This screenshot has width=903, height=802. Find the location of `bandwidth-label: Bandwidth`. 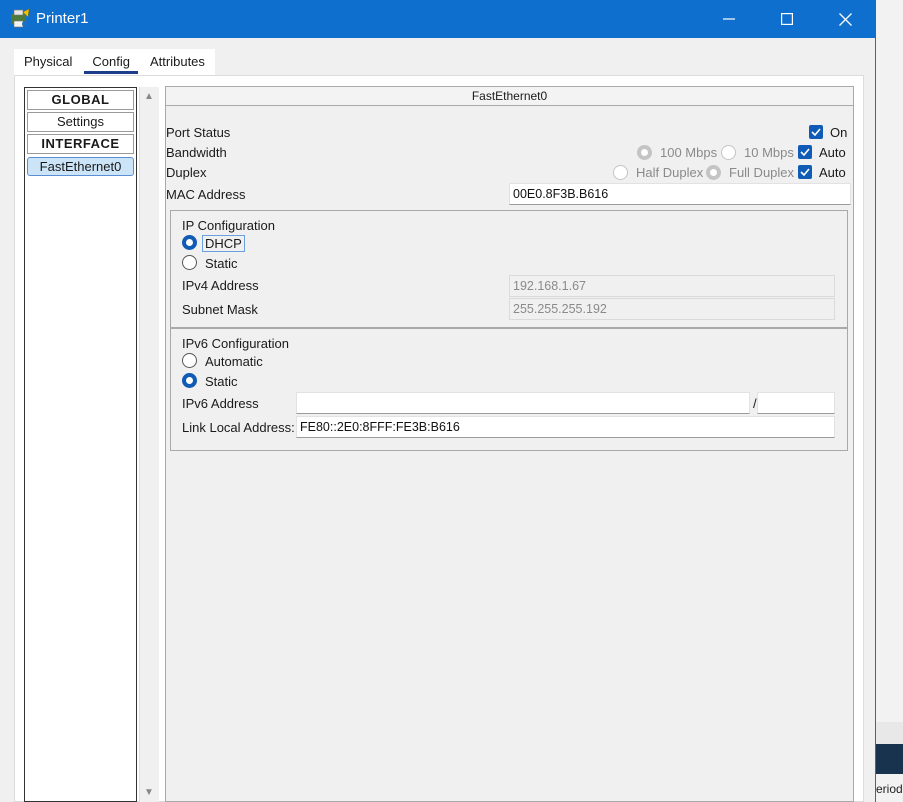

bandwidth-label: Bandwidth is located at coordinates (196, 152).